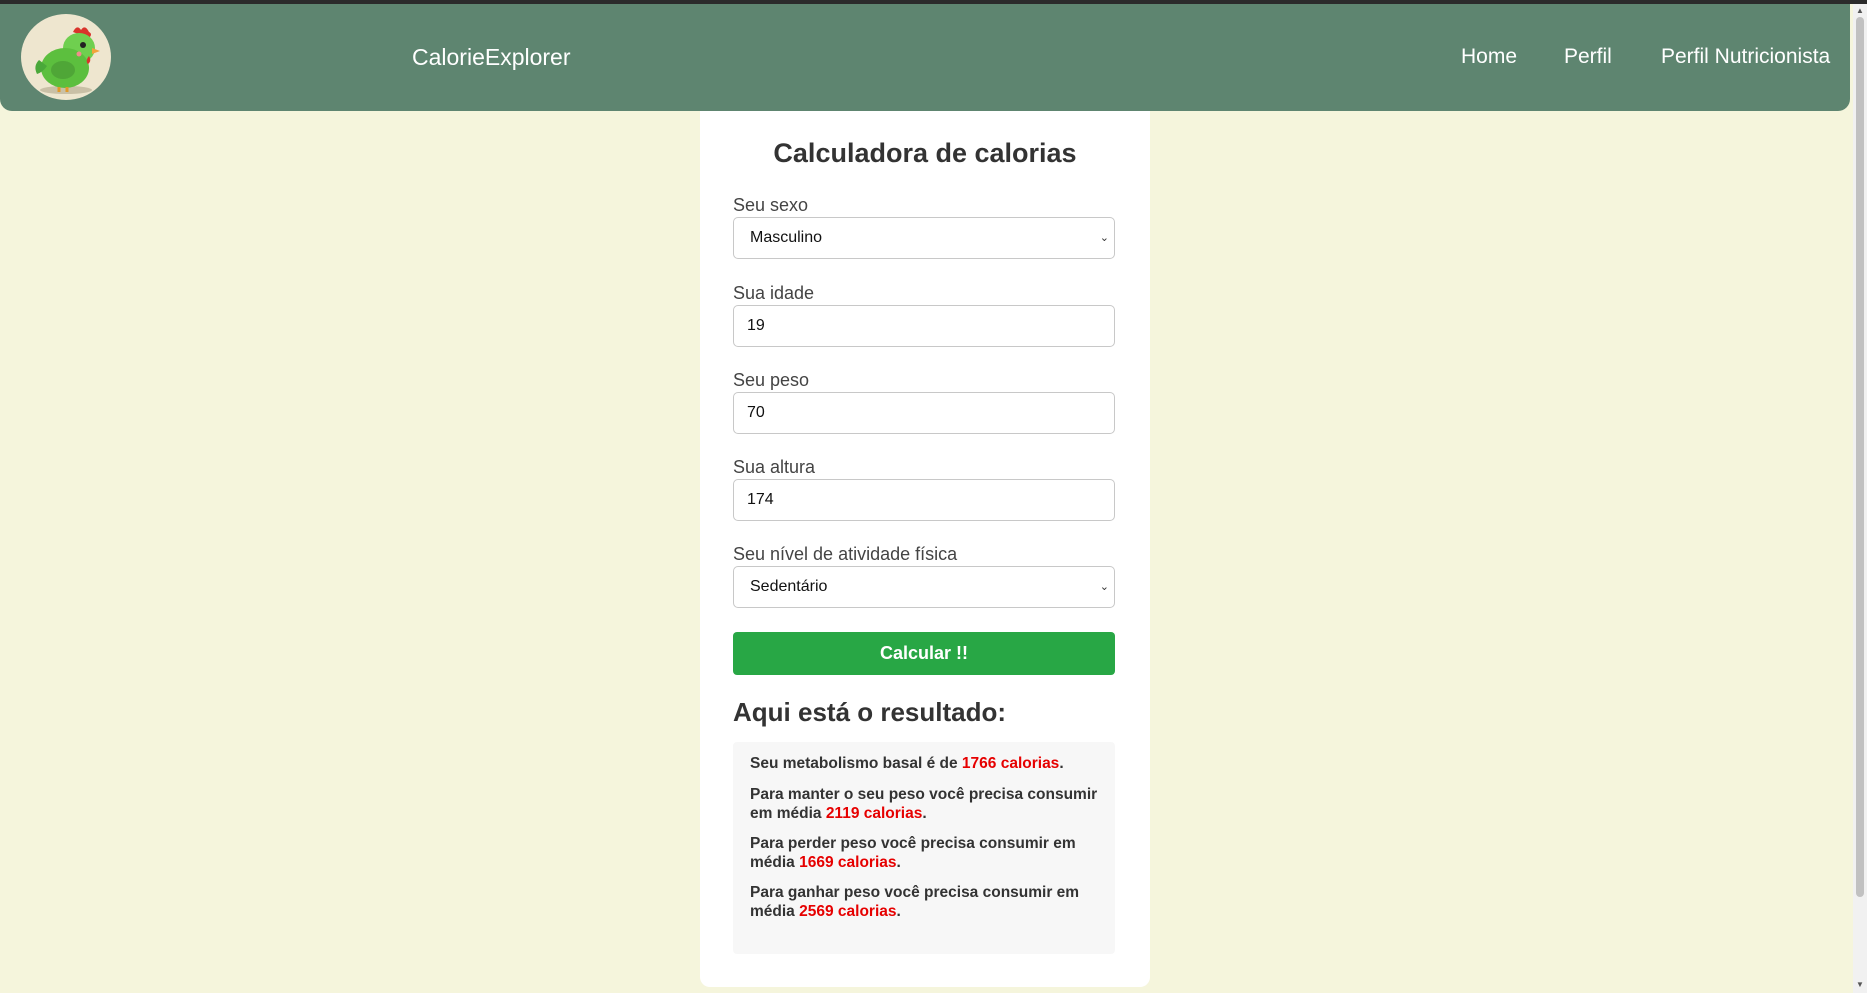  What do you see at coordinates (786, 237) in the screenshot?
I see `sex-select-value: Masculino` at bounding box center [786, 237].